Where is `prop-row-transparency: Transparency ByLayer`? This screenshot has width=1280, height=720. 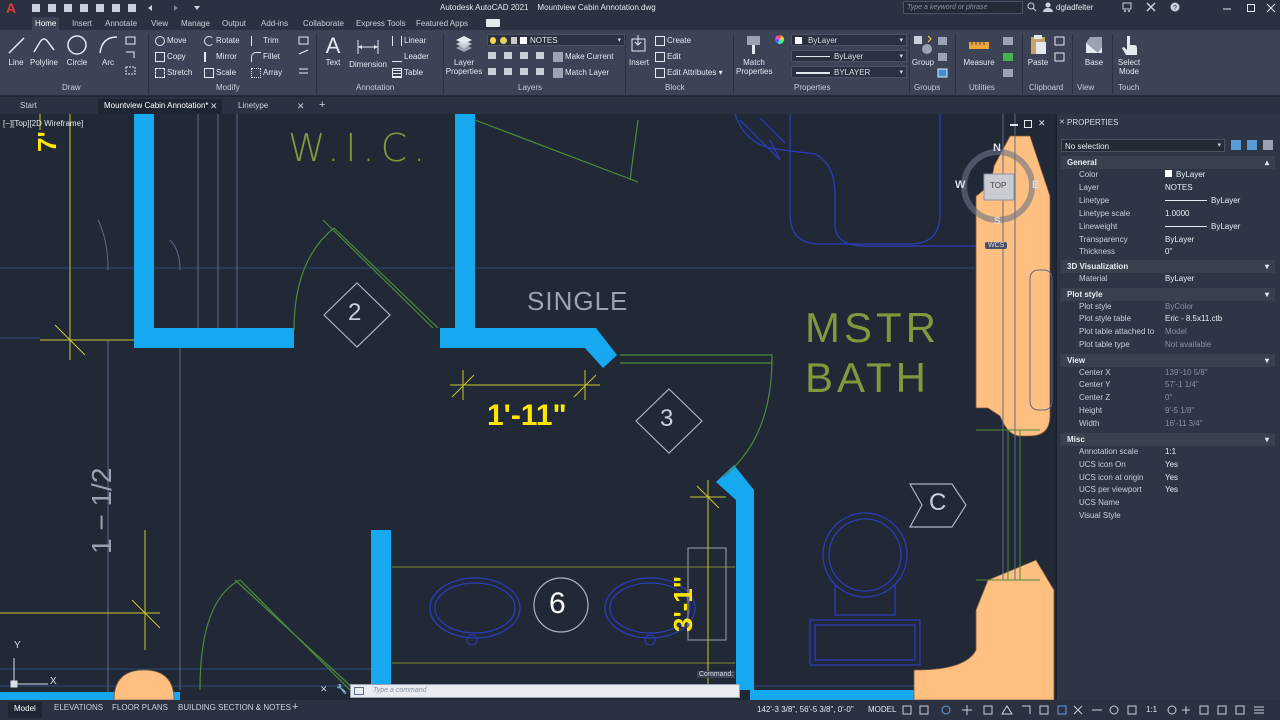
prop-row-transparency: Transparency ByLayer is located at coordinates (1168, 241).